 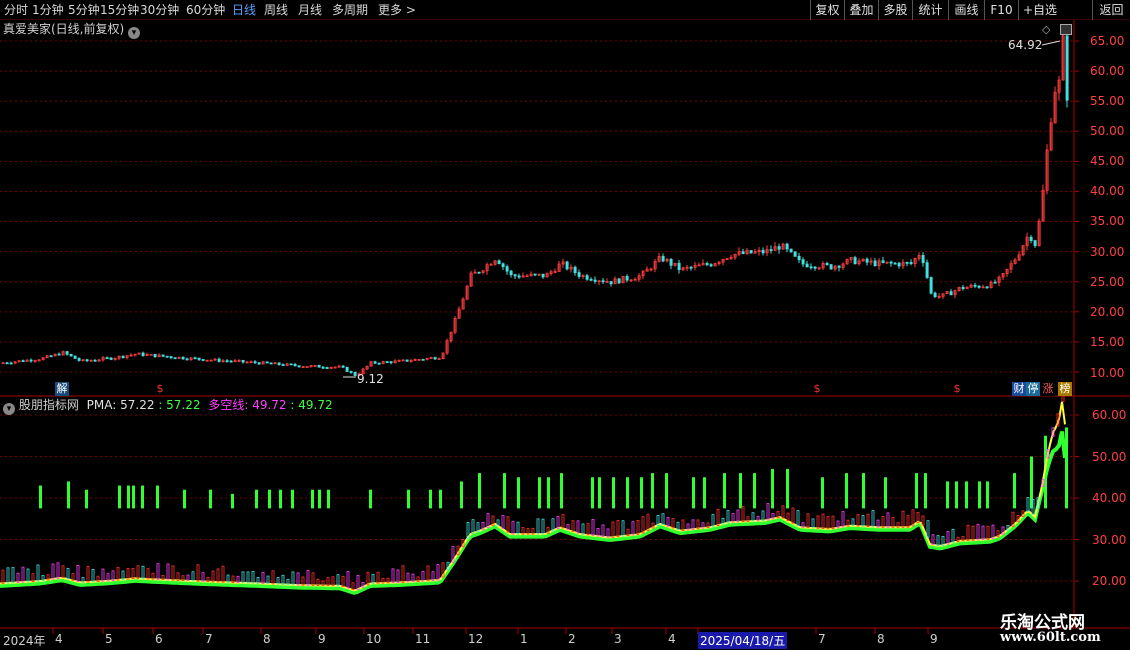 What do you see at coordinates (48, 405) in the screenshot?
I see `indicator-name: 股朋指标网` at bounding box center [48, 405].